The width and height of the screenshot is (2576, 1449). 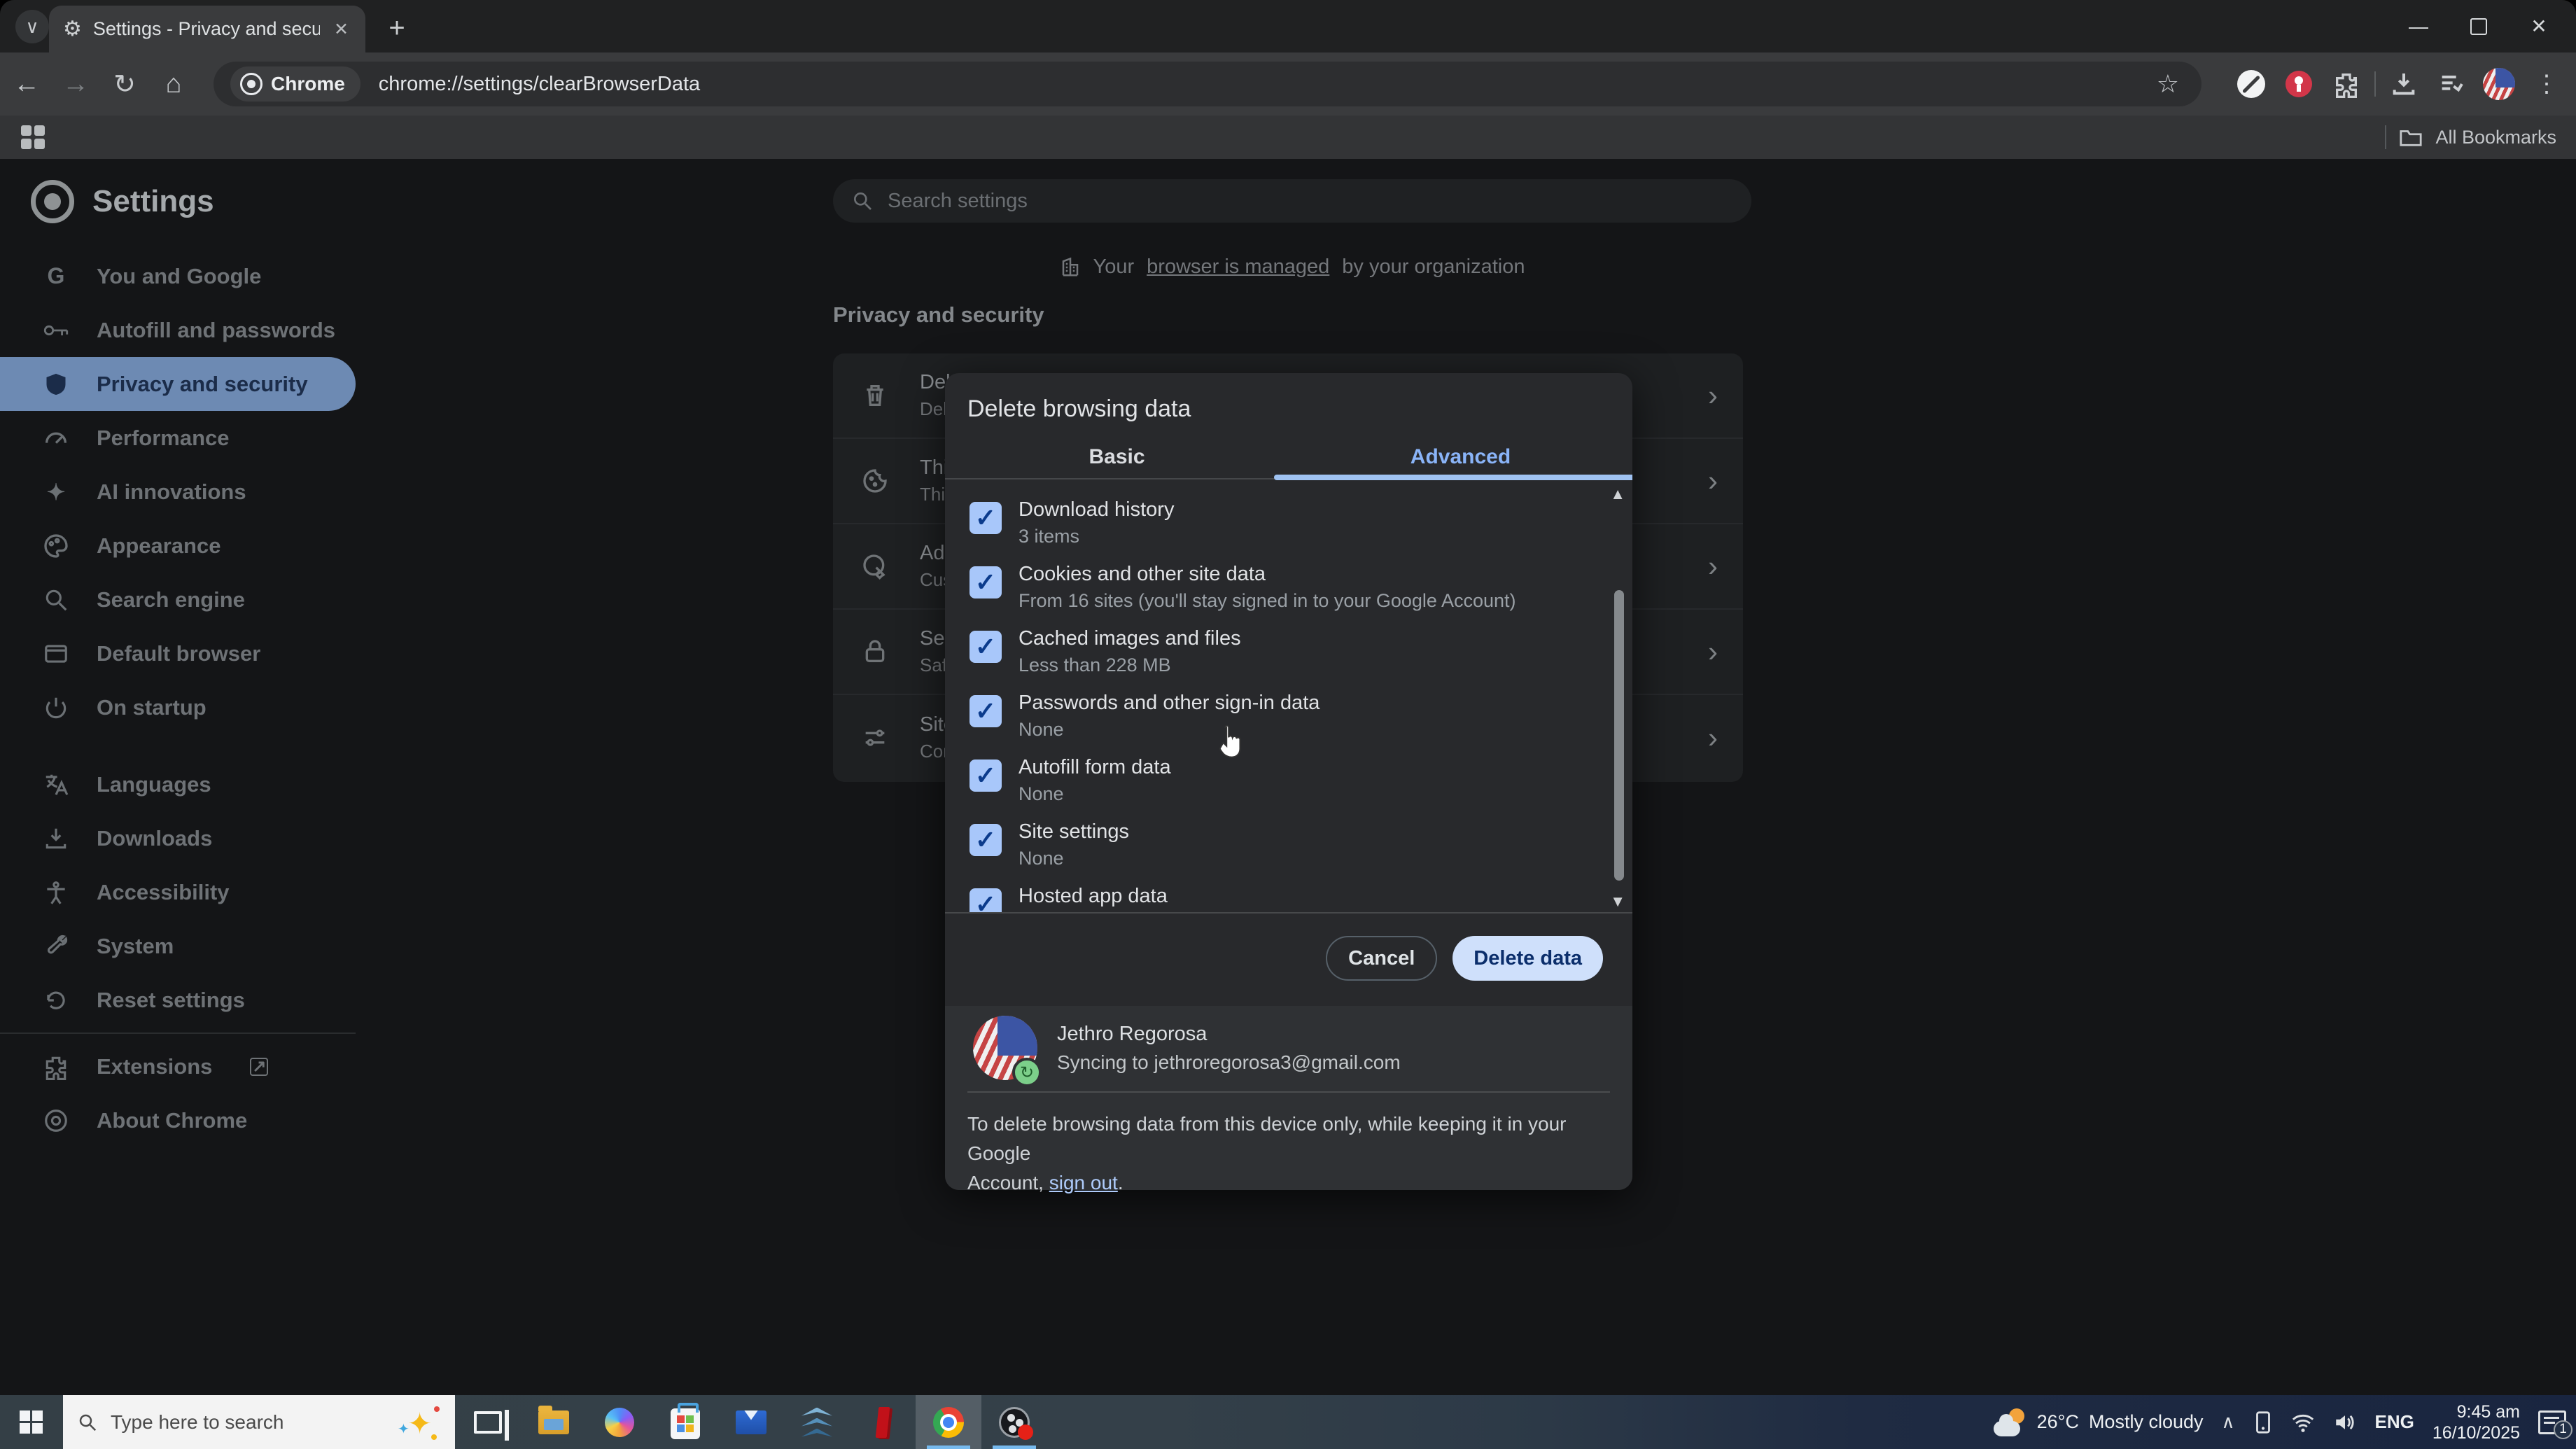 I want to click on clock: 9:45 am 16/10/2025, so click(x=2476, y=1422).